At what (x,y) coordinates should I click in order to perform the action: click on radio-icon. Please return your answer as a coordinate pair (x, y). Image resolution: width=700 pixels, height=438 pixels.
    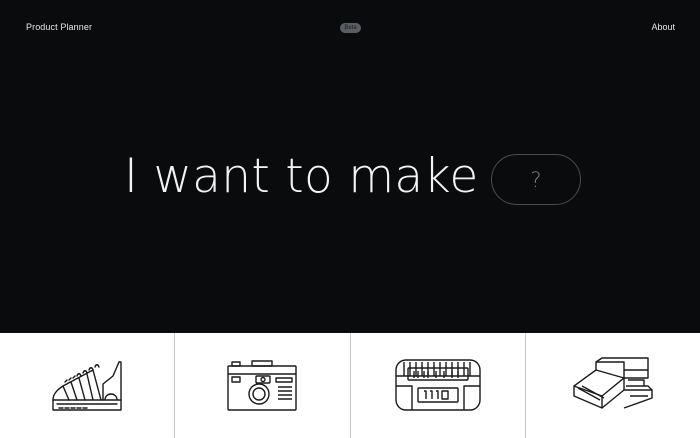
    Looking at the image, I should click on (437, 384).